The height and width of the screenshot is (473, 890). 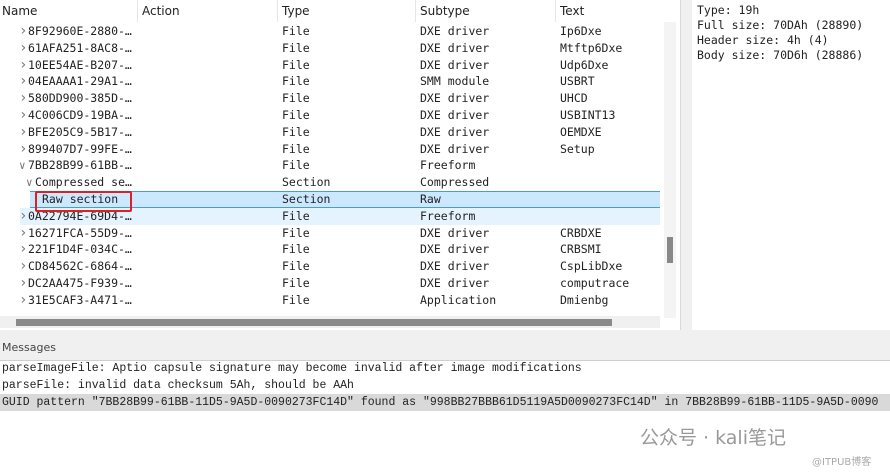 What do you see at coordinates (330, 165) in the screenshot?
I see `tree-row: ∨ 7BB28B99-61BB-… File Freeform` at bounding box center [330, 165].